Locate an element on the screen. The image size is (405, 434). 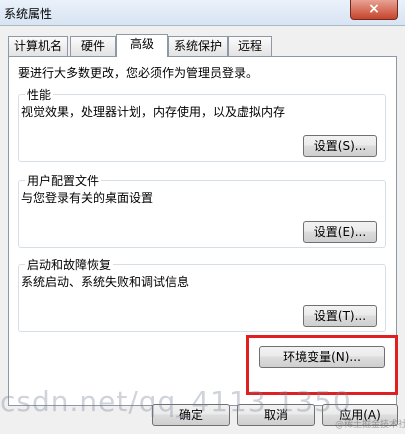
startup-recovery-title: 启动和故障恢复 is located at coordinates (69, 264).